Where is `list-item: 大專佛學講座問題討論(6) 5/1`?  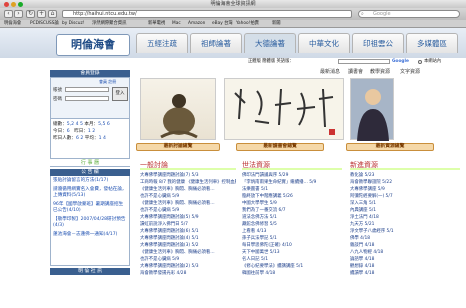 list-item: 大專佛學講座問題討論(6) 5/1 is located at coordinates (188, 231).